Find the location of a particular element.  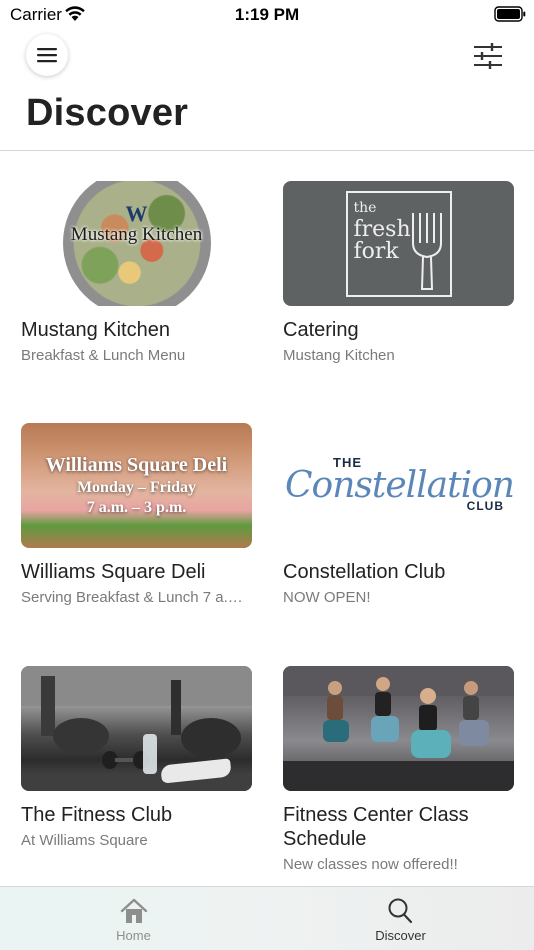

filter-button is located at coordinates (488, 56).